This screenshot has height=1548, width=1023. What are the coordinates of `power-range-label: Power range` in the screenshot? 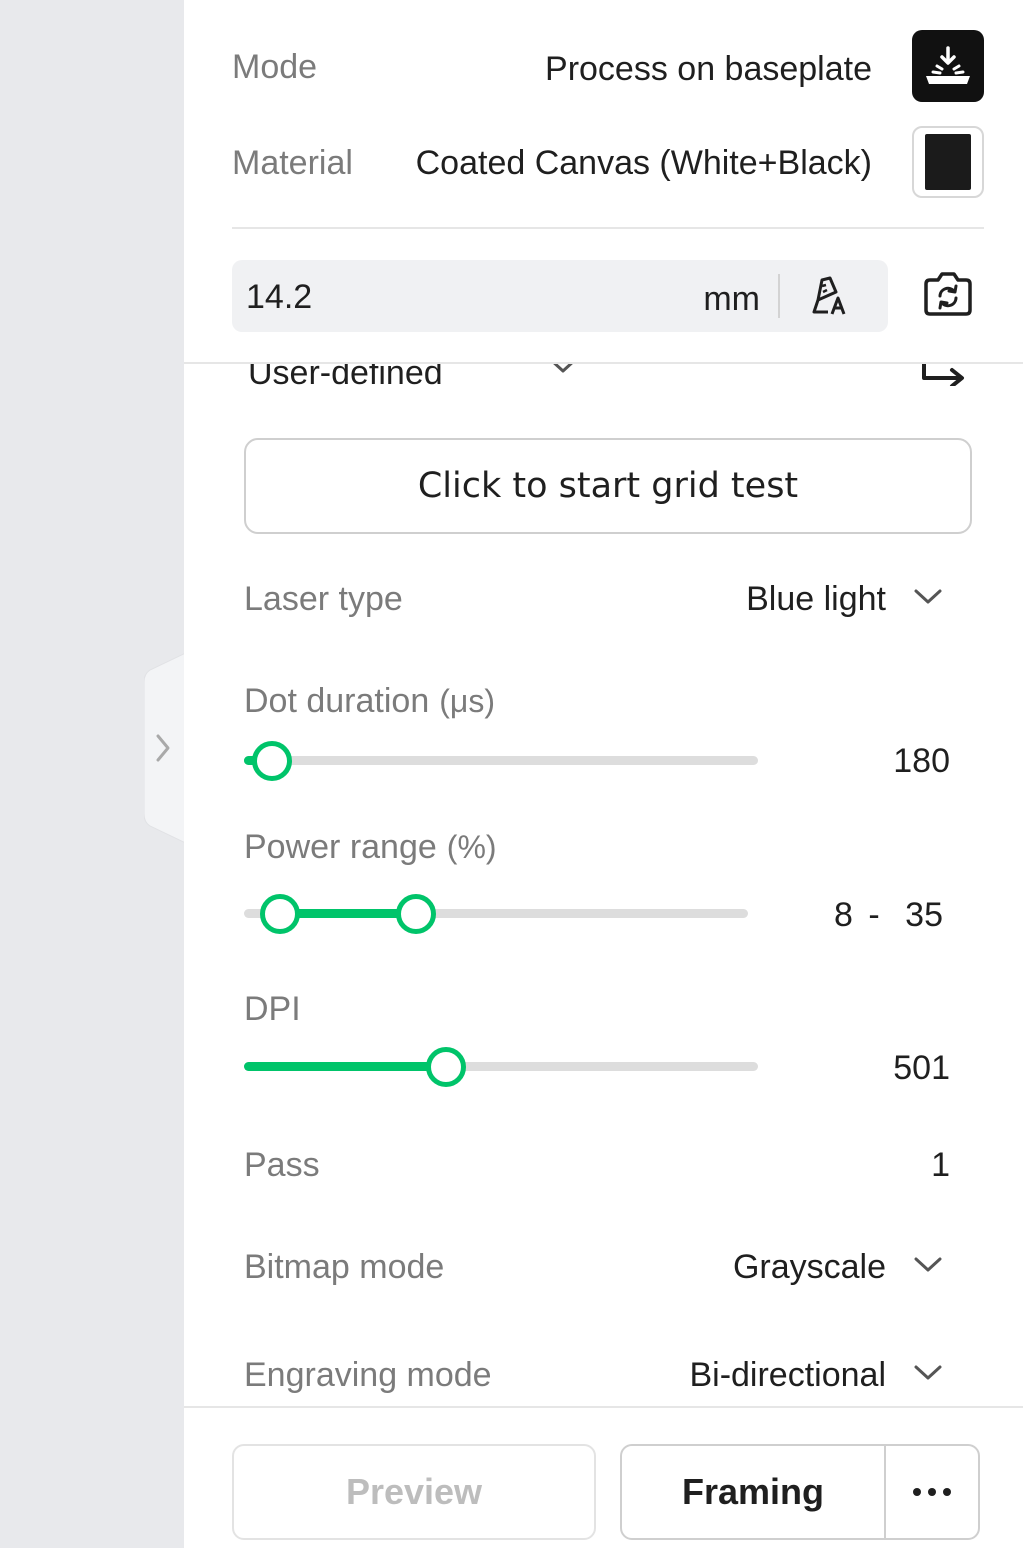 It's located at (340, 847).